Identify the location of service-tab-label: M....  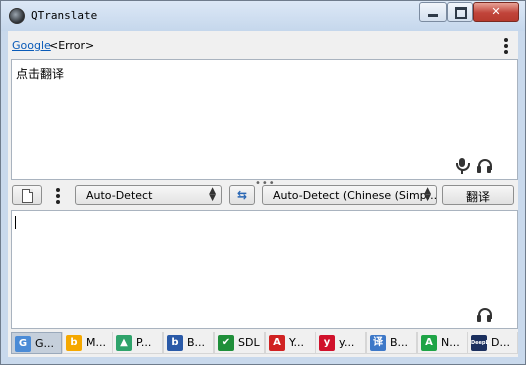
(96, 342).